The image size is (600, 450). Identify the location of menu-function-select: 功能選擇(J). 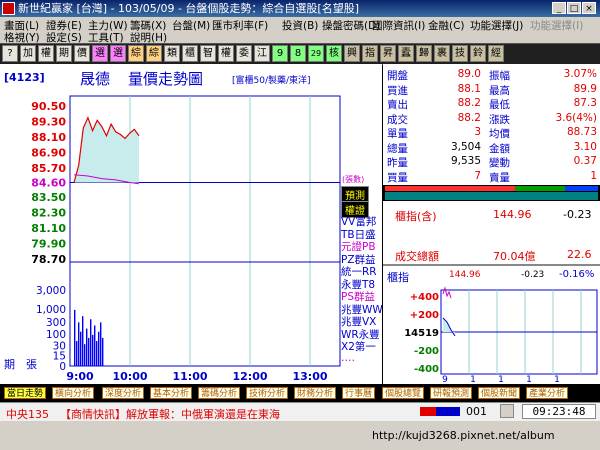
(496, 25).